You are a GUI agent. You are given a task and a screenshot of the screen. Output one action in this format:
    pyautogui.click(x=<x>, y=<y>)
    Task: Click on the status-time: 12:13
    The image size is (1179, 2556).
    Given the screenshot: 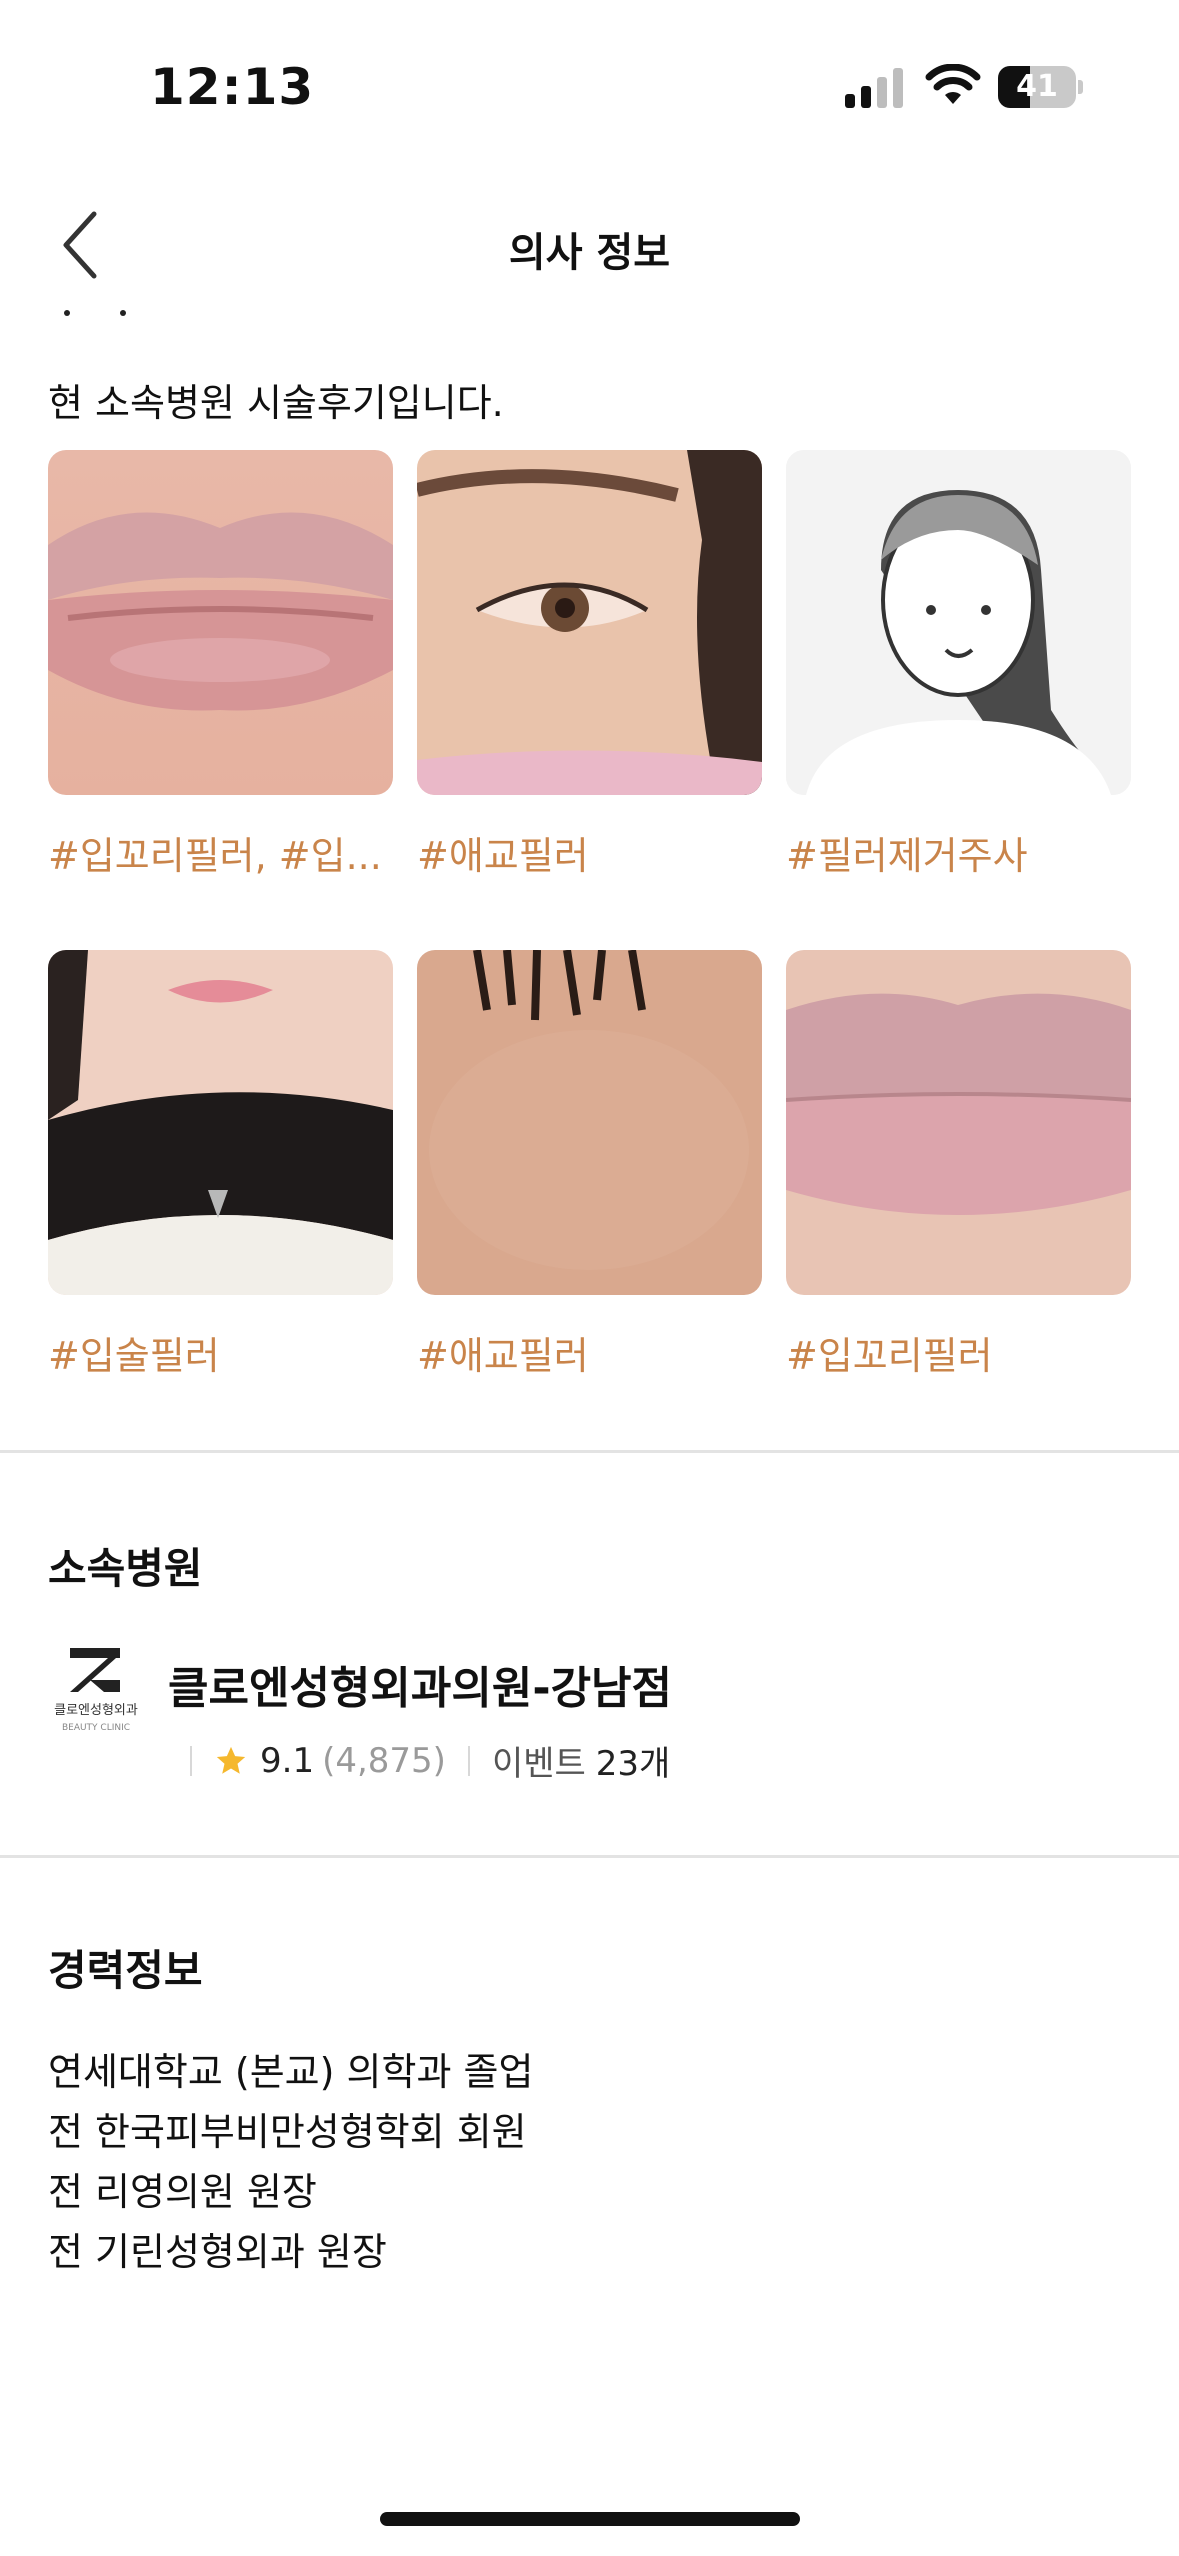 What is the action you would take?
    pyautogui.click(x=232, y=87)
    